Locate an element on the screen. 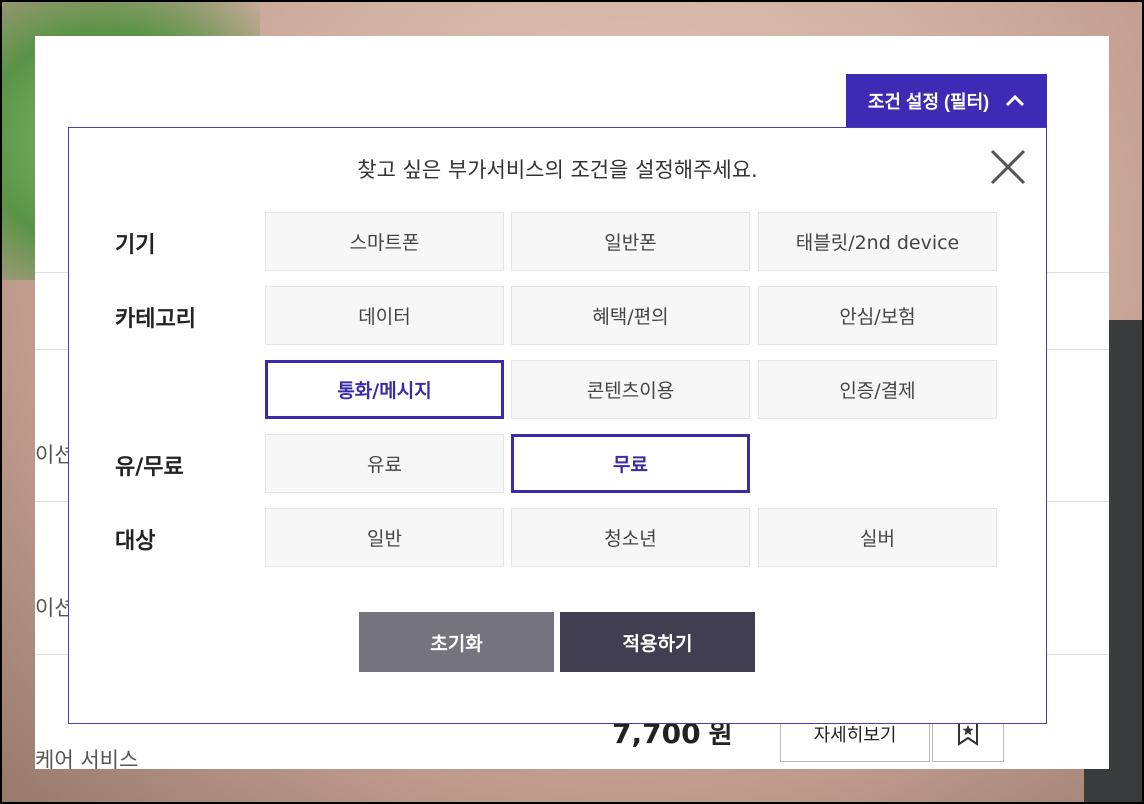 This screenshot has width=1144, height=804. option-auth-payment: 인증/결제 is located at coordinates (877, 389).